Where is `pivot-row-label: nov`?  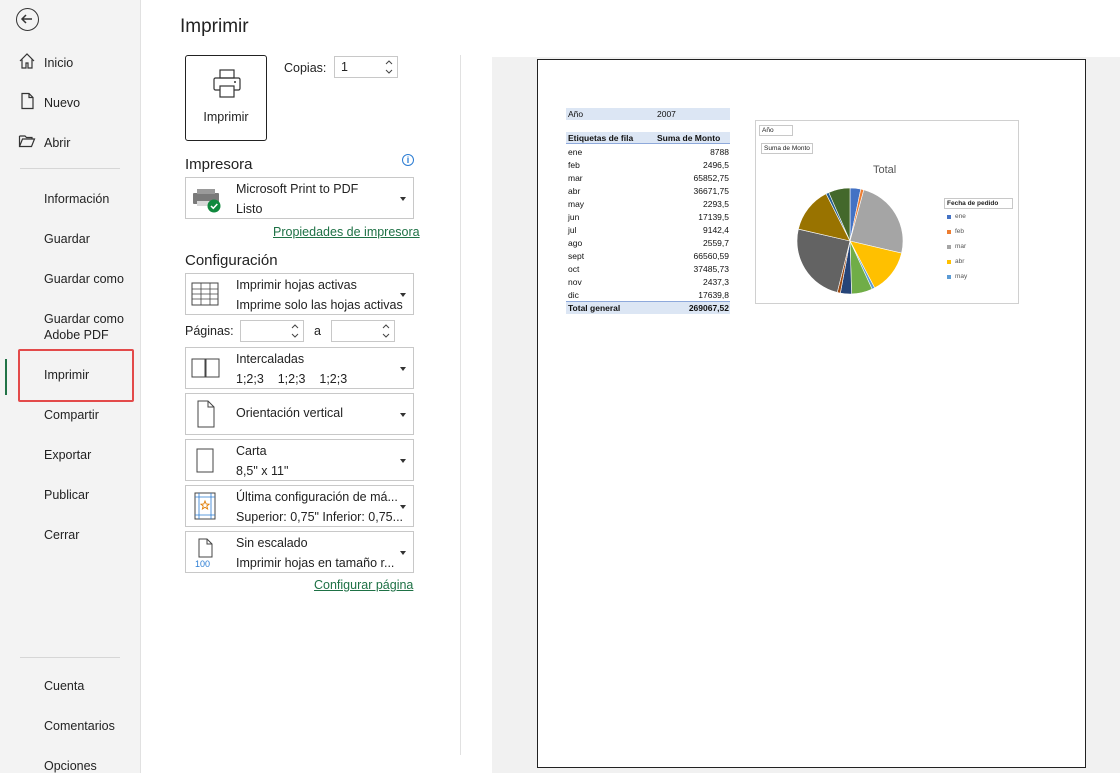 pivot-row-label: nov is located at coordinates (575, 282).